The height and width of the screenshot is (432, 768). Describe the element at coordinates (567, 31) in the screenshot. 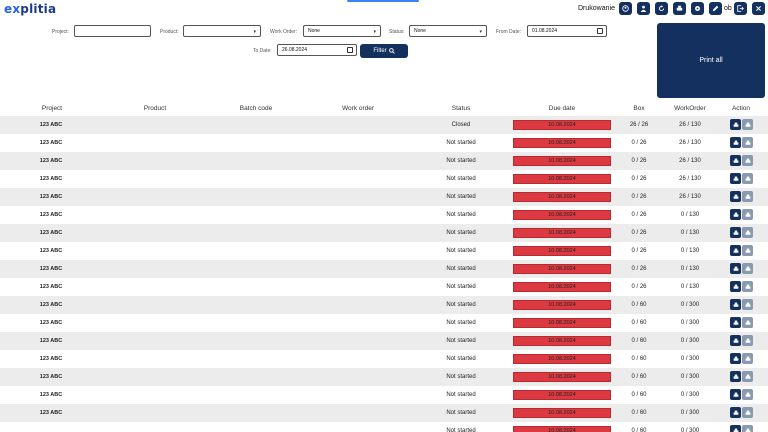

I see `from-date-input: 01.08.2024` at that location.